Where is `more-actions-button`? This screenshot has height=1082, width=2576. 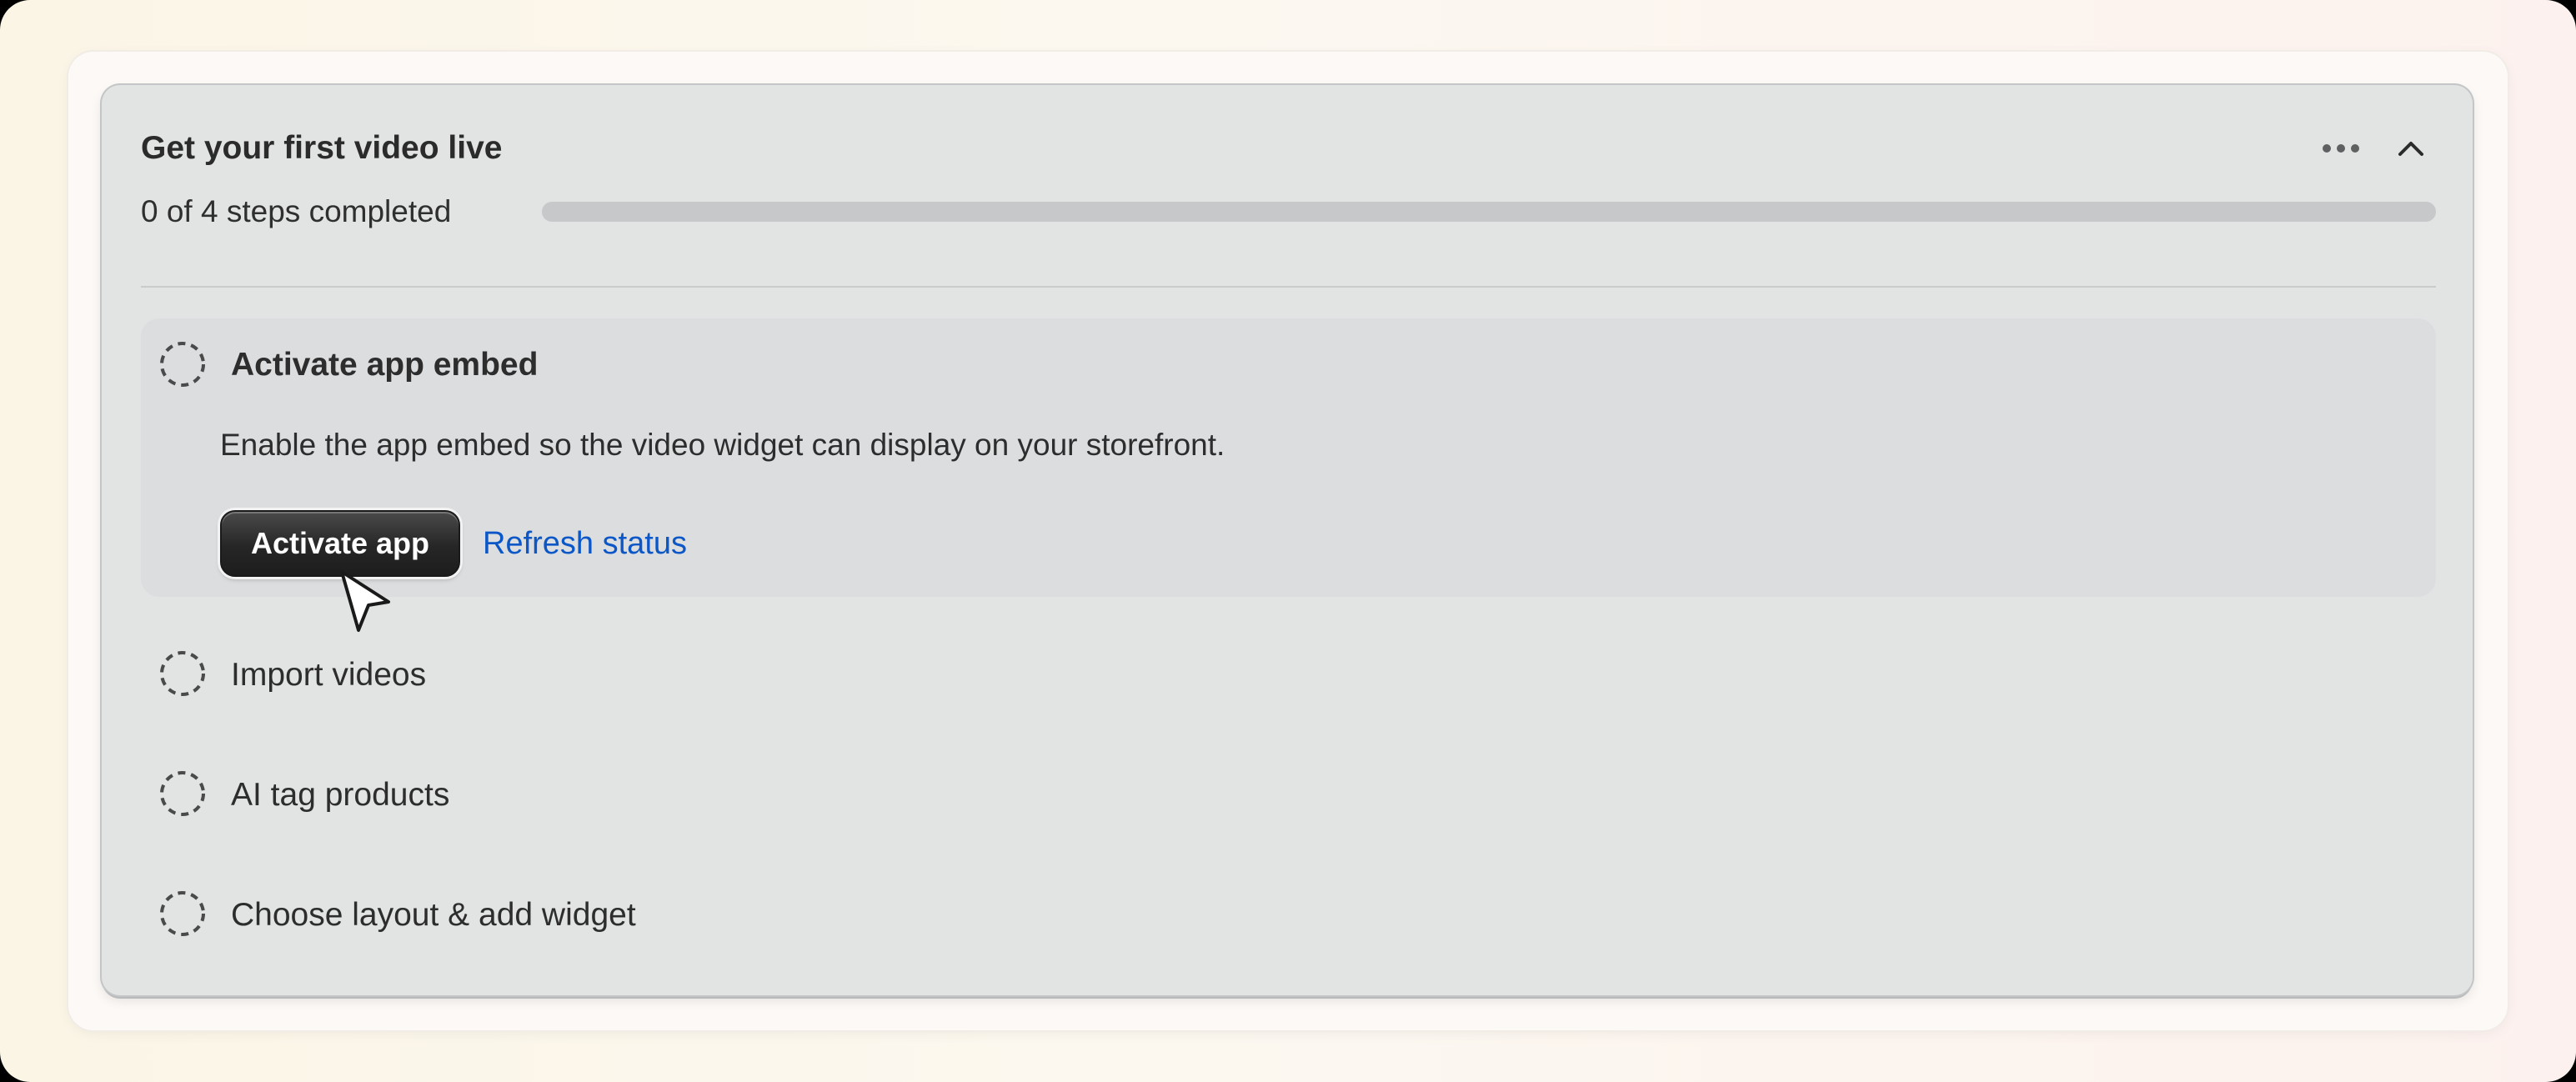 more-actions-button is located at coordinates (2341, 148).